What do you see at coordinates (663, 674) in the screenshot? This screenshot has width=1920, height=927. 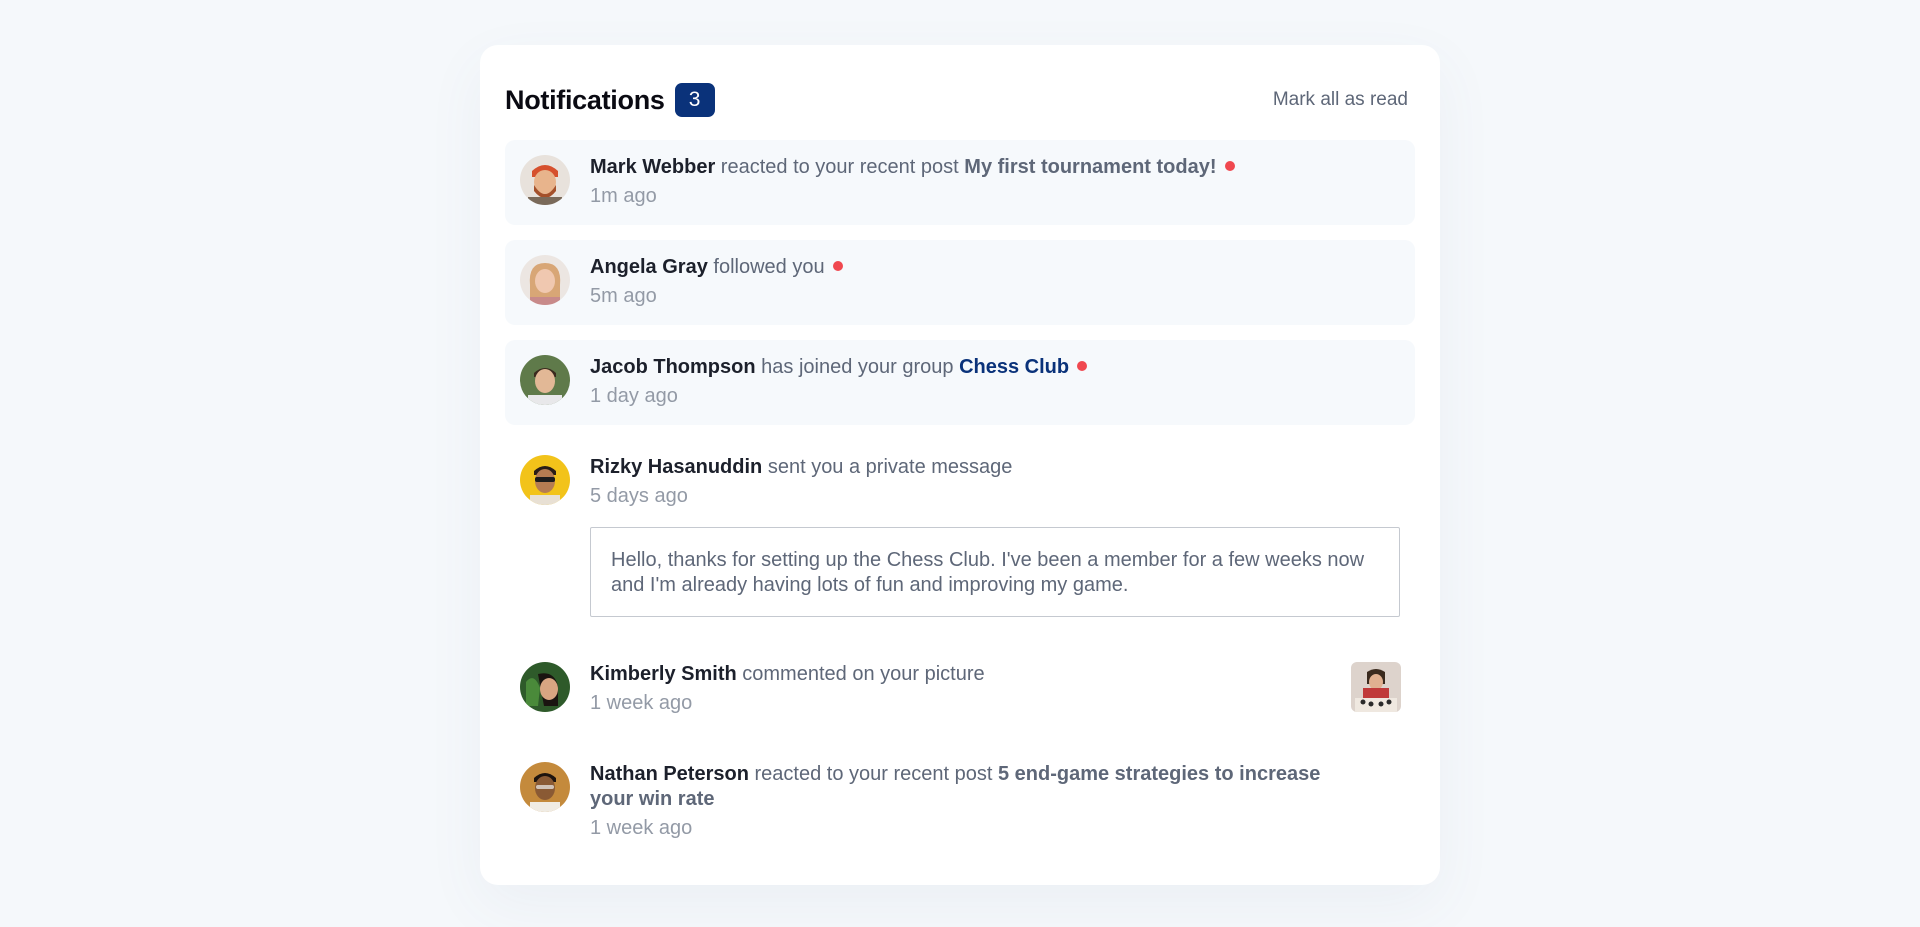 I see `user-name-link: Kimberly Smith` at bounding box center [663, 674].